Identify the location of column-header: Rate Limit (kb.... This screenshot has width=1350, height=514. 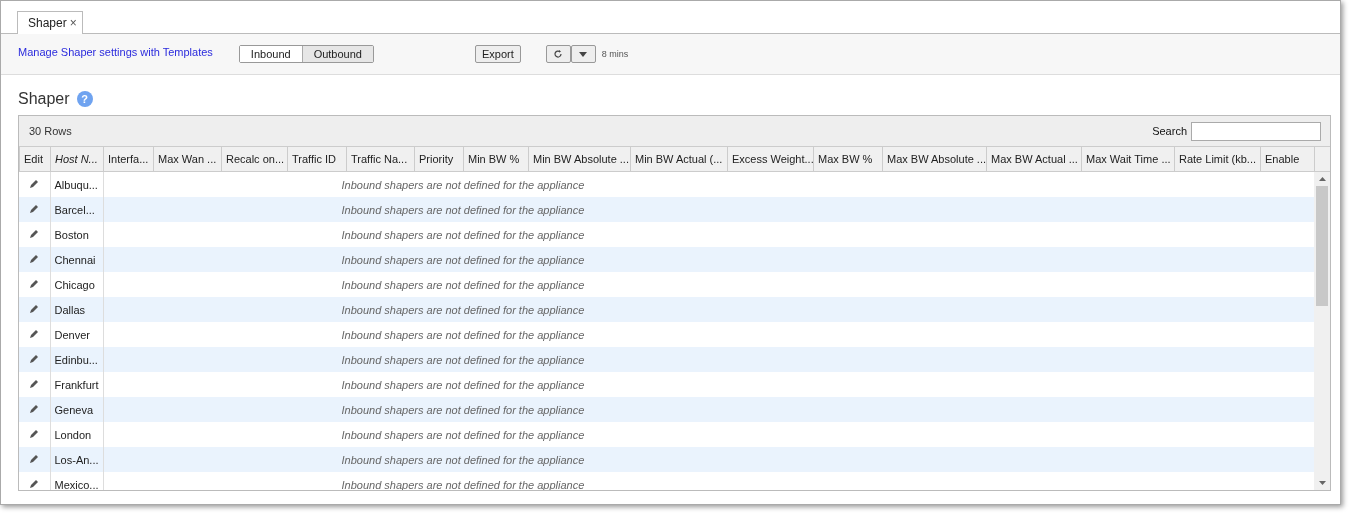
(1217, 159).